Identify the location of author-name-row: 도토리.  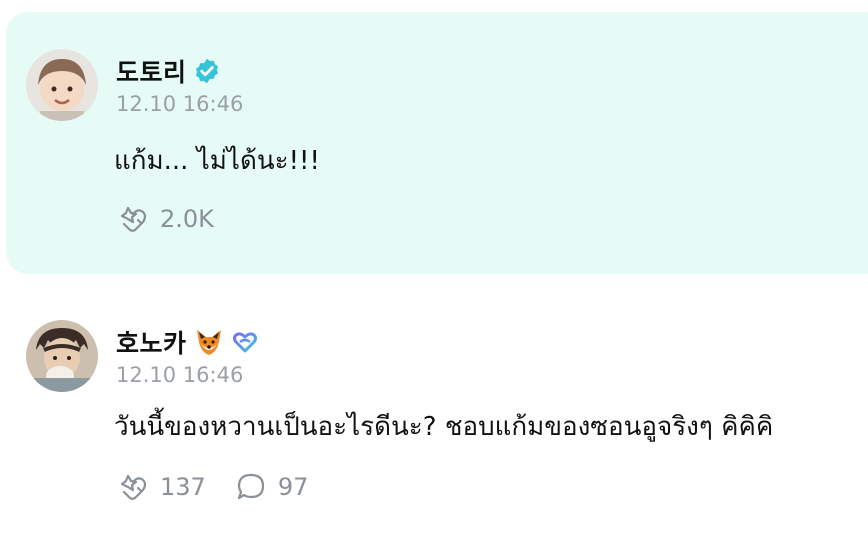
(168, 71).